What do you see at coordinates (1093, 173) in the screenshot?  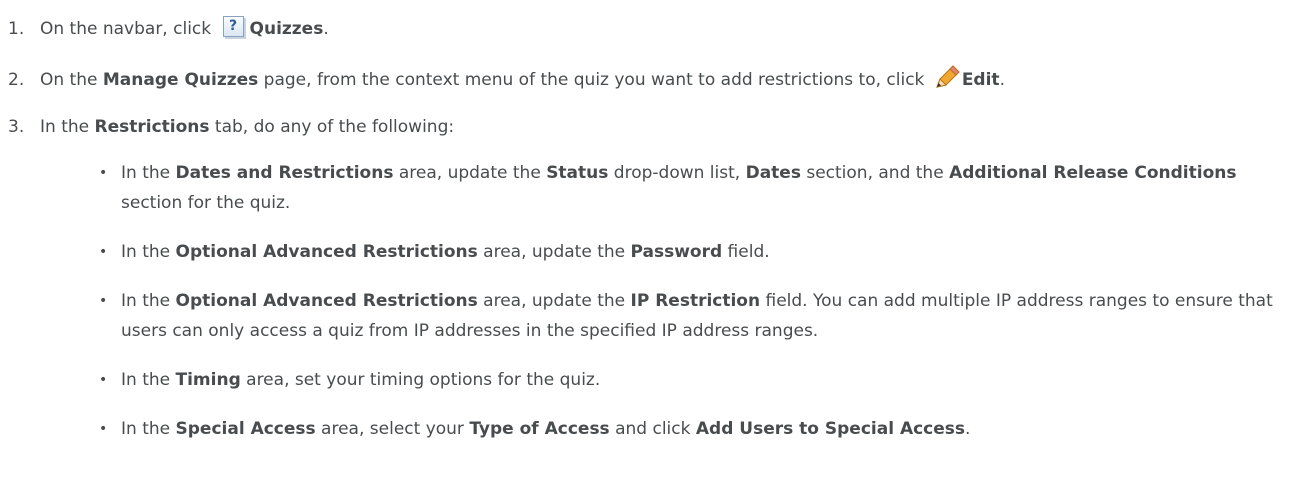 I see `additional-release-conditions-label: Additional Release Conditions` at bounding box center [1093, 173].